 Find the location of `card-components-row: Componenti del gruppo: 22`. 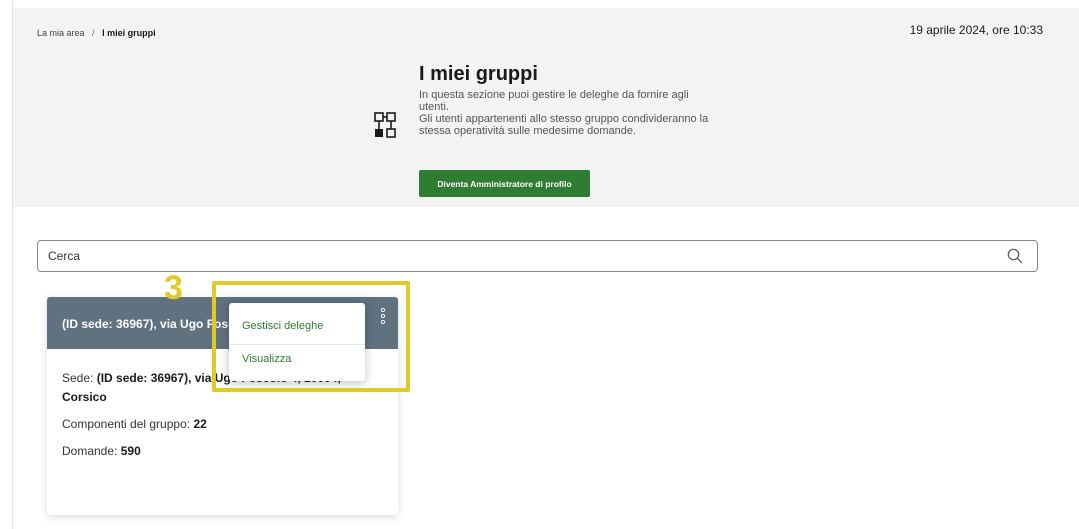

card-components-row: Componenti del gruppo: 22 is located at coordinates (224, 424).